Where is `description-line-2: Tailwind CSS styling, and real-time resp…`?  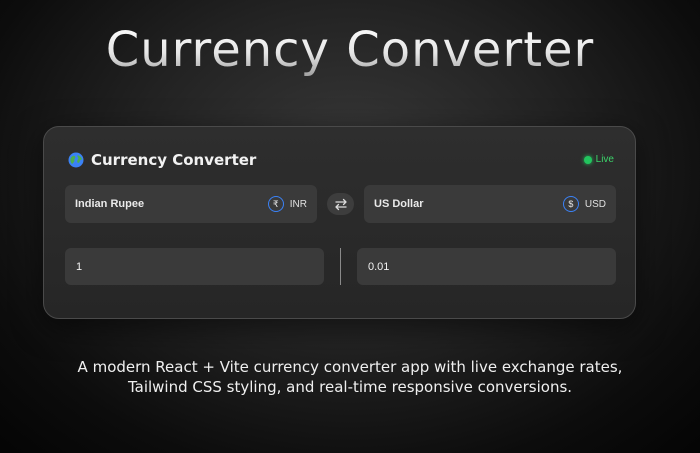 description-line-2: Tailwind CSS styling, and real-time resp… is located at coordinates (350, 387).